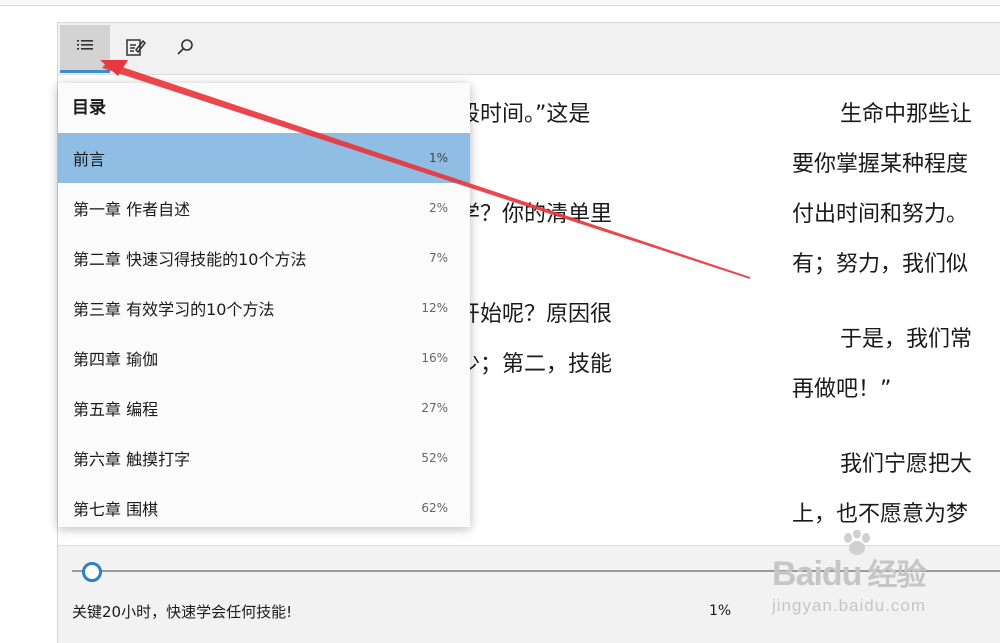 The image size is (1000, 643). Describe the element at coordinates (817, 574) in the screenshot. I see `watermark-logo-text: Baidu` at that location.